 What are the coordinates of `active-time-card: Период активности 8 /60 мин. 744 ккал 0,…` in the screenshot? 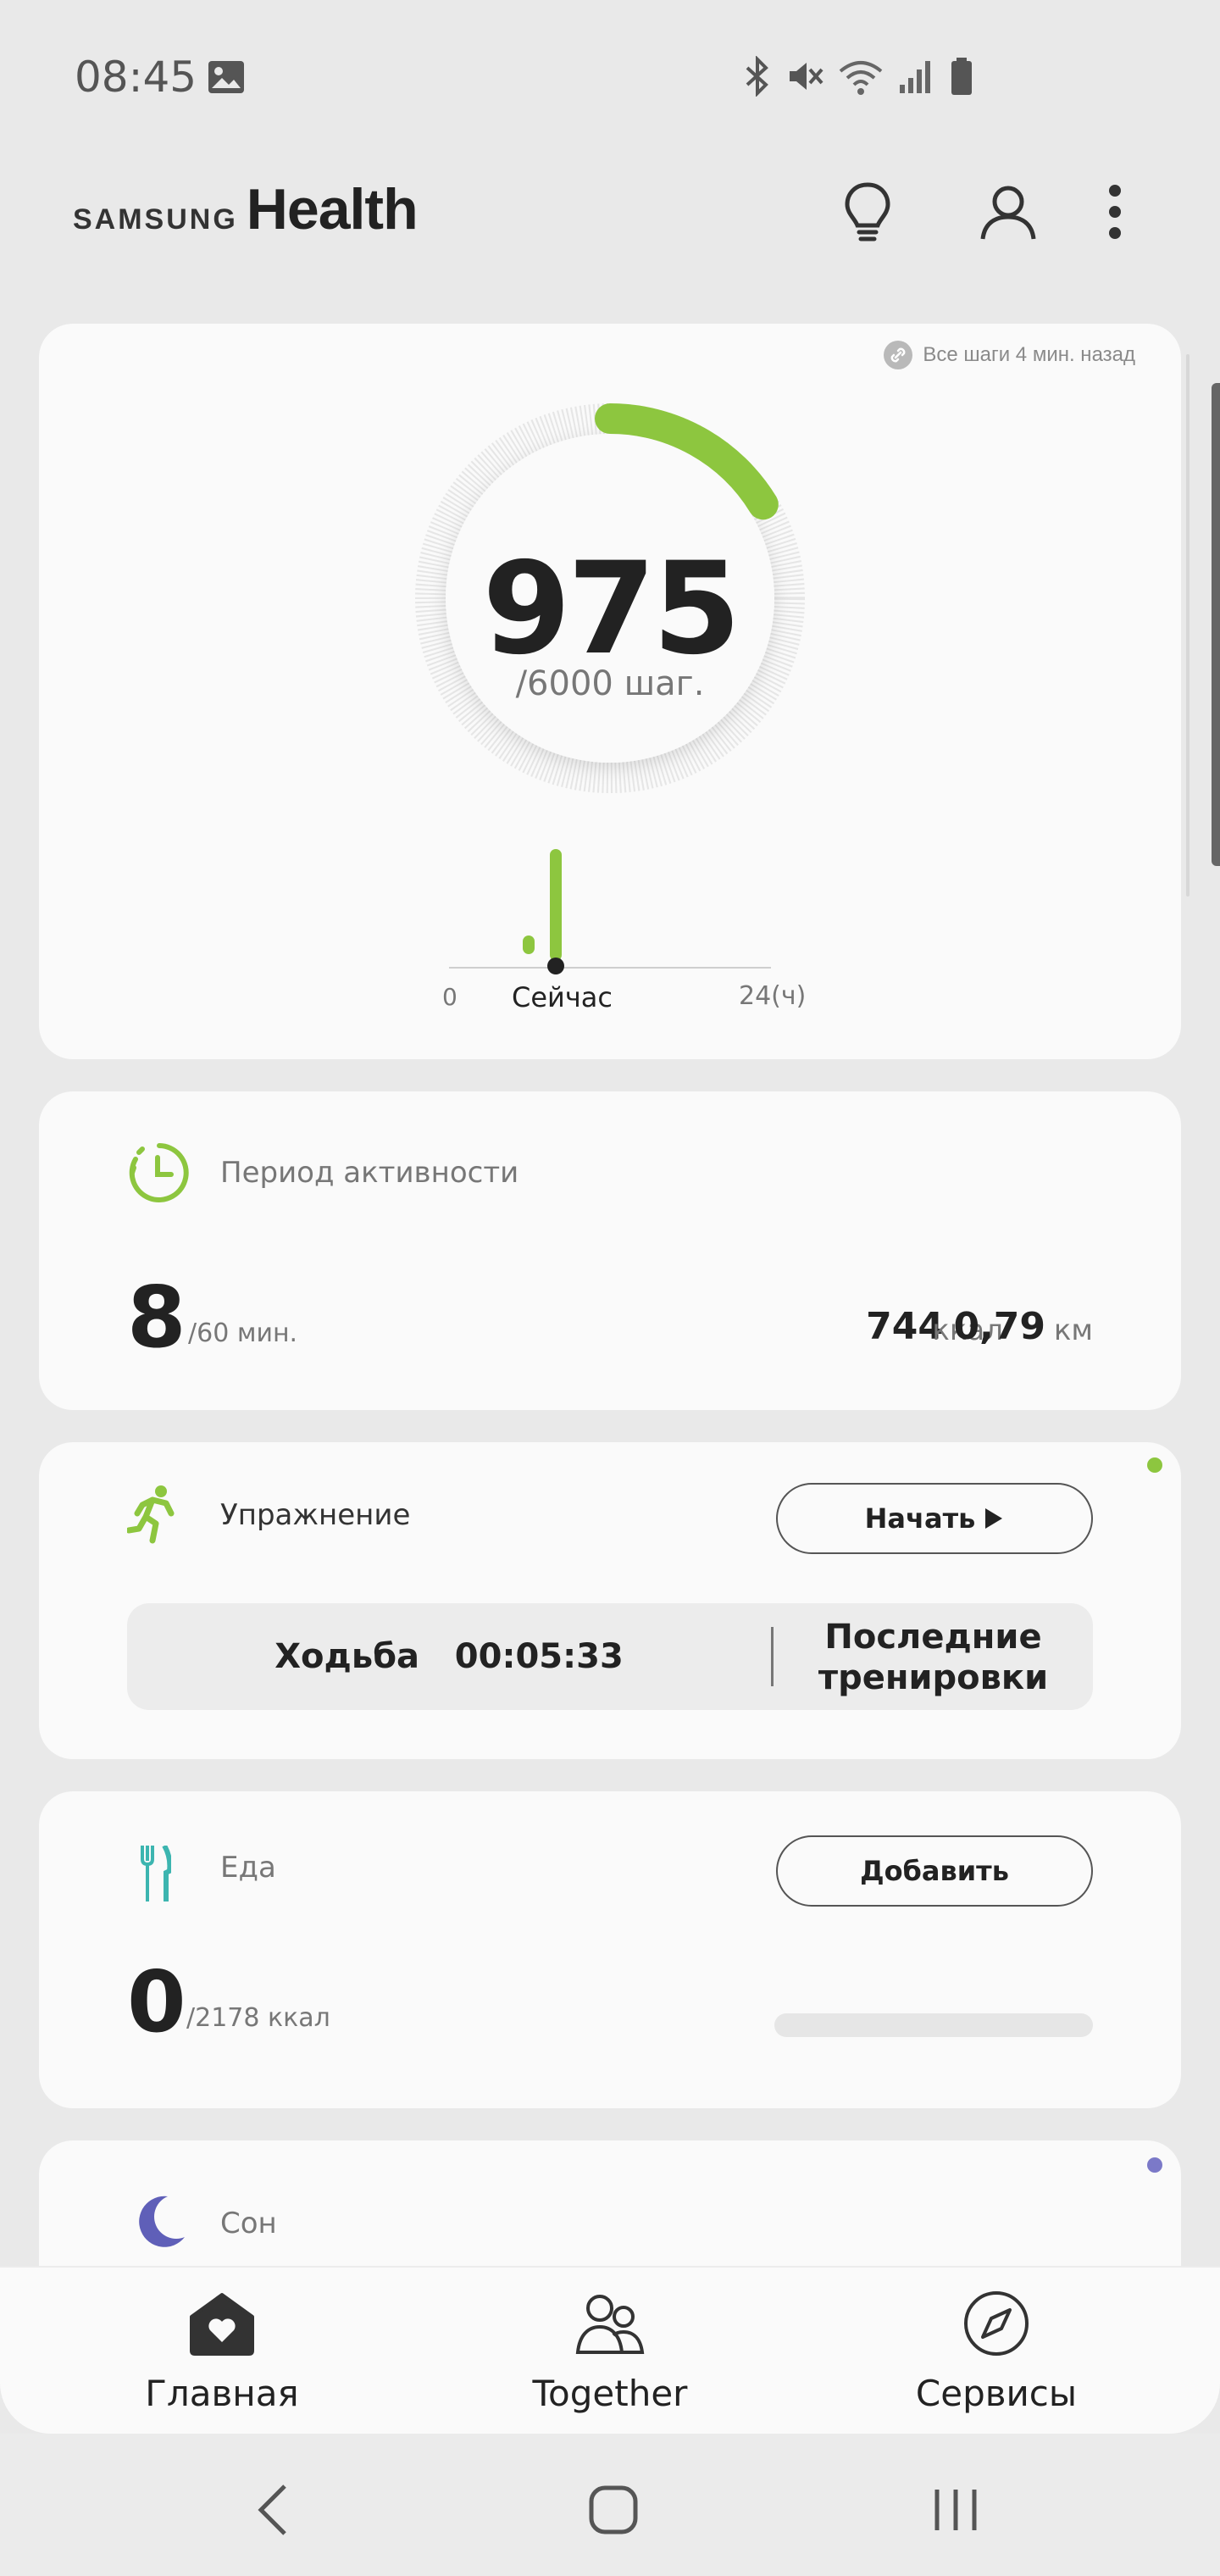 It's located at (610, 1250).